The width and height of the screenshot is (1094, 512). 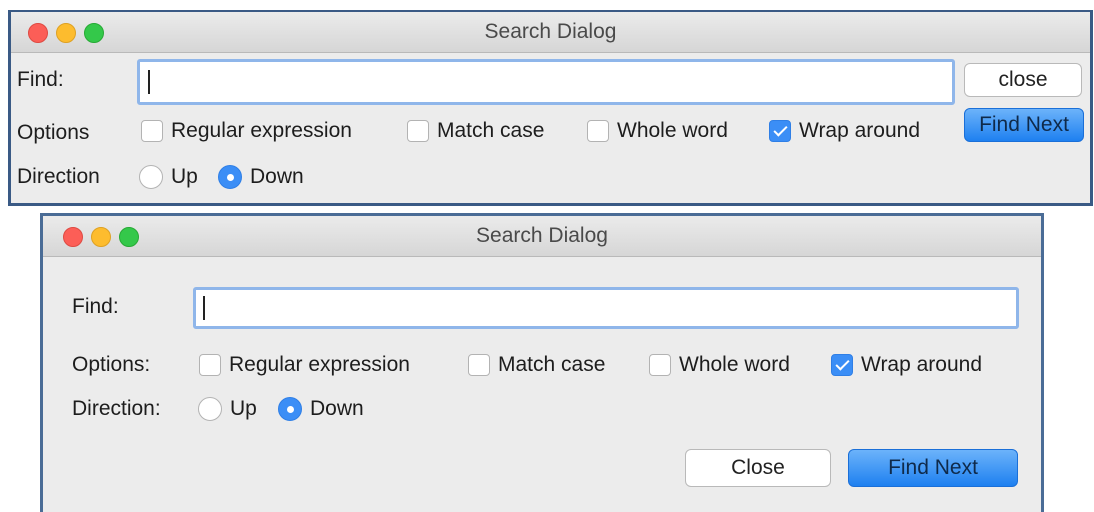 What do you see at coordinates (58, 176) in the screenshot?
I see `direction-label: Direction` at bounding box center [58, 176].